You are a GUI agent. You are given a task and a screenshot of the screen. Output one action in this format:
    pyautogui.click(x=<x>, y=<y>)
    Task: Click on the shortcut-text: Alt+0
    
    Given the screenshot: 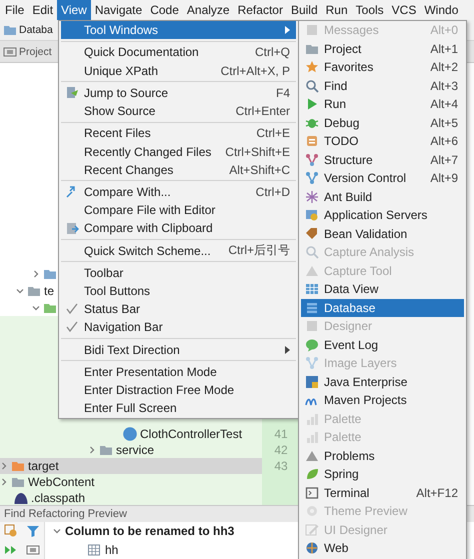 What is the action you would take?
    pyautogui.click(x=444, y=30)
    